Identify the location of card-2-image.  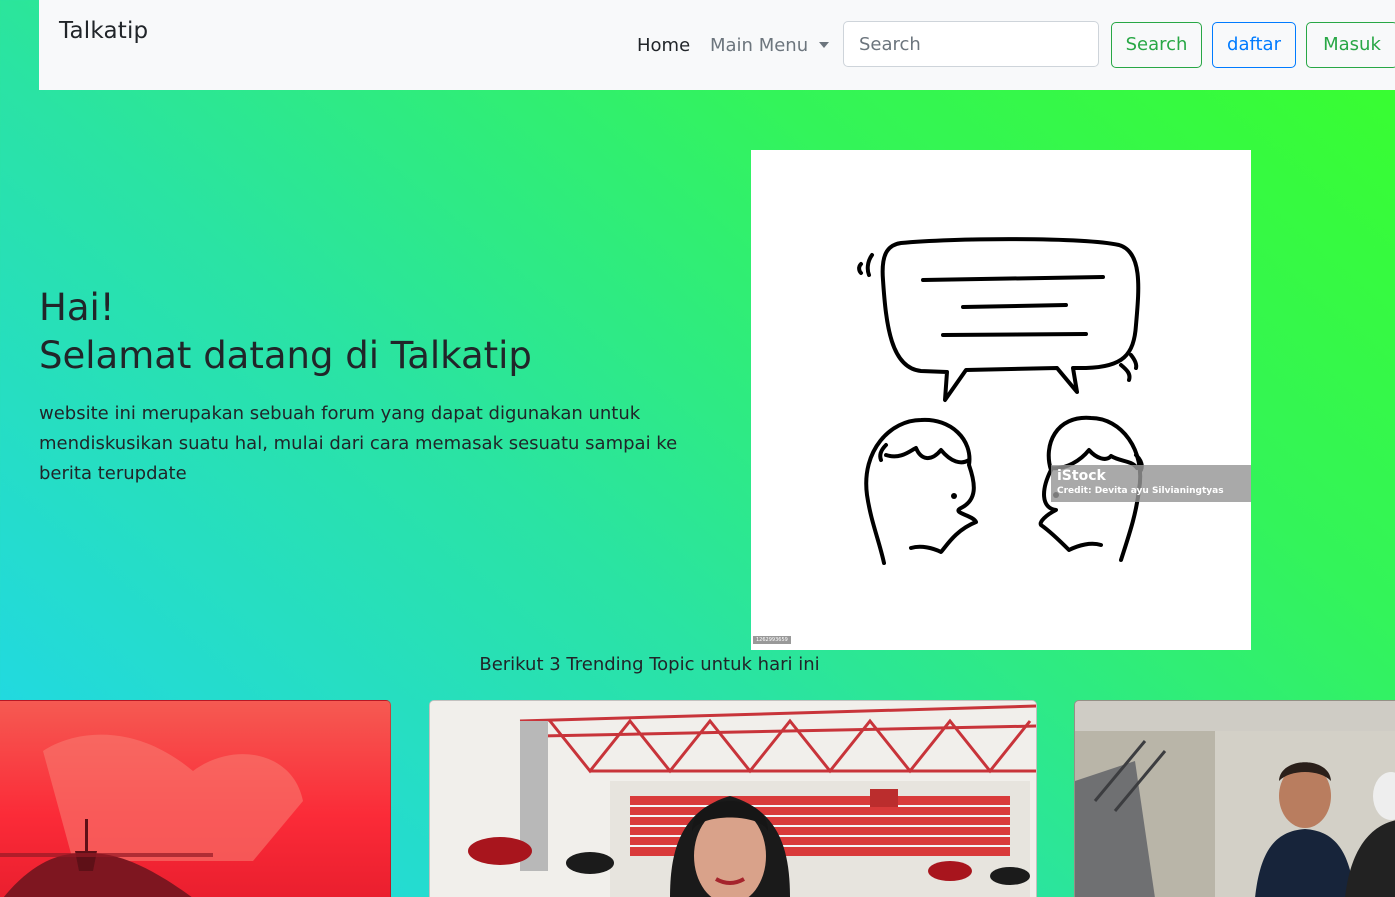
(733, 799).